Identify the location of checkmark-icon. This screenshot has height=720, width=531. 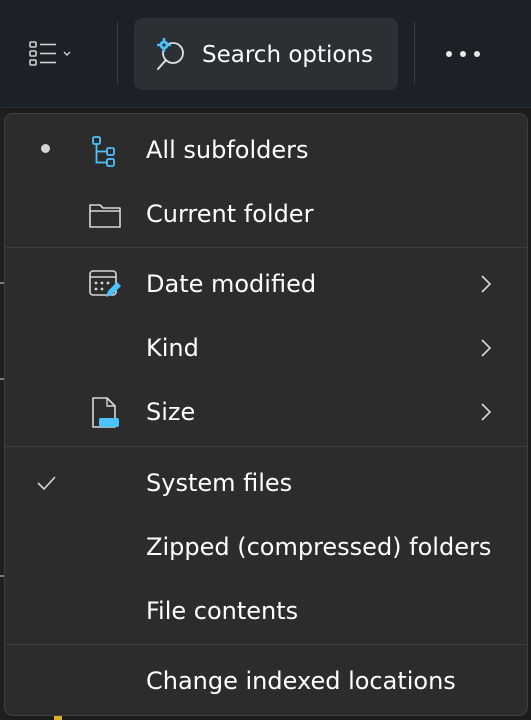
(46, 485).